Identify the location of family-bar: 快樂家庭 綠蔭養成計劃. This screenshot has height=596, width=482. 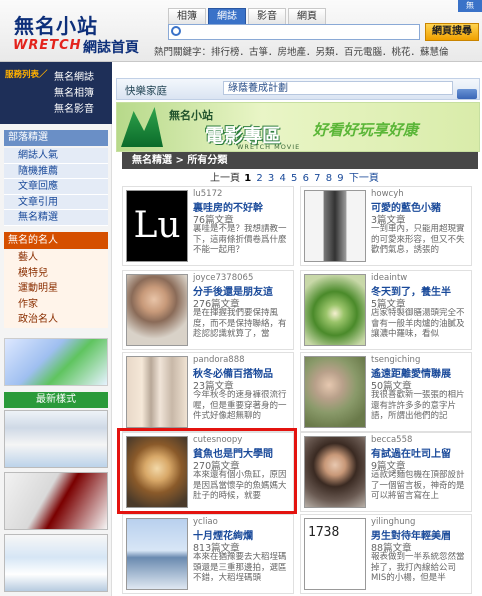
(298, 89).